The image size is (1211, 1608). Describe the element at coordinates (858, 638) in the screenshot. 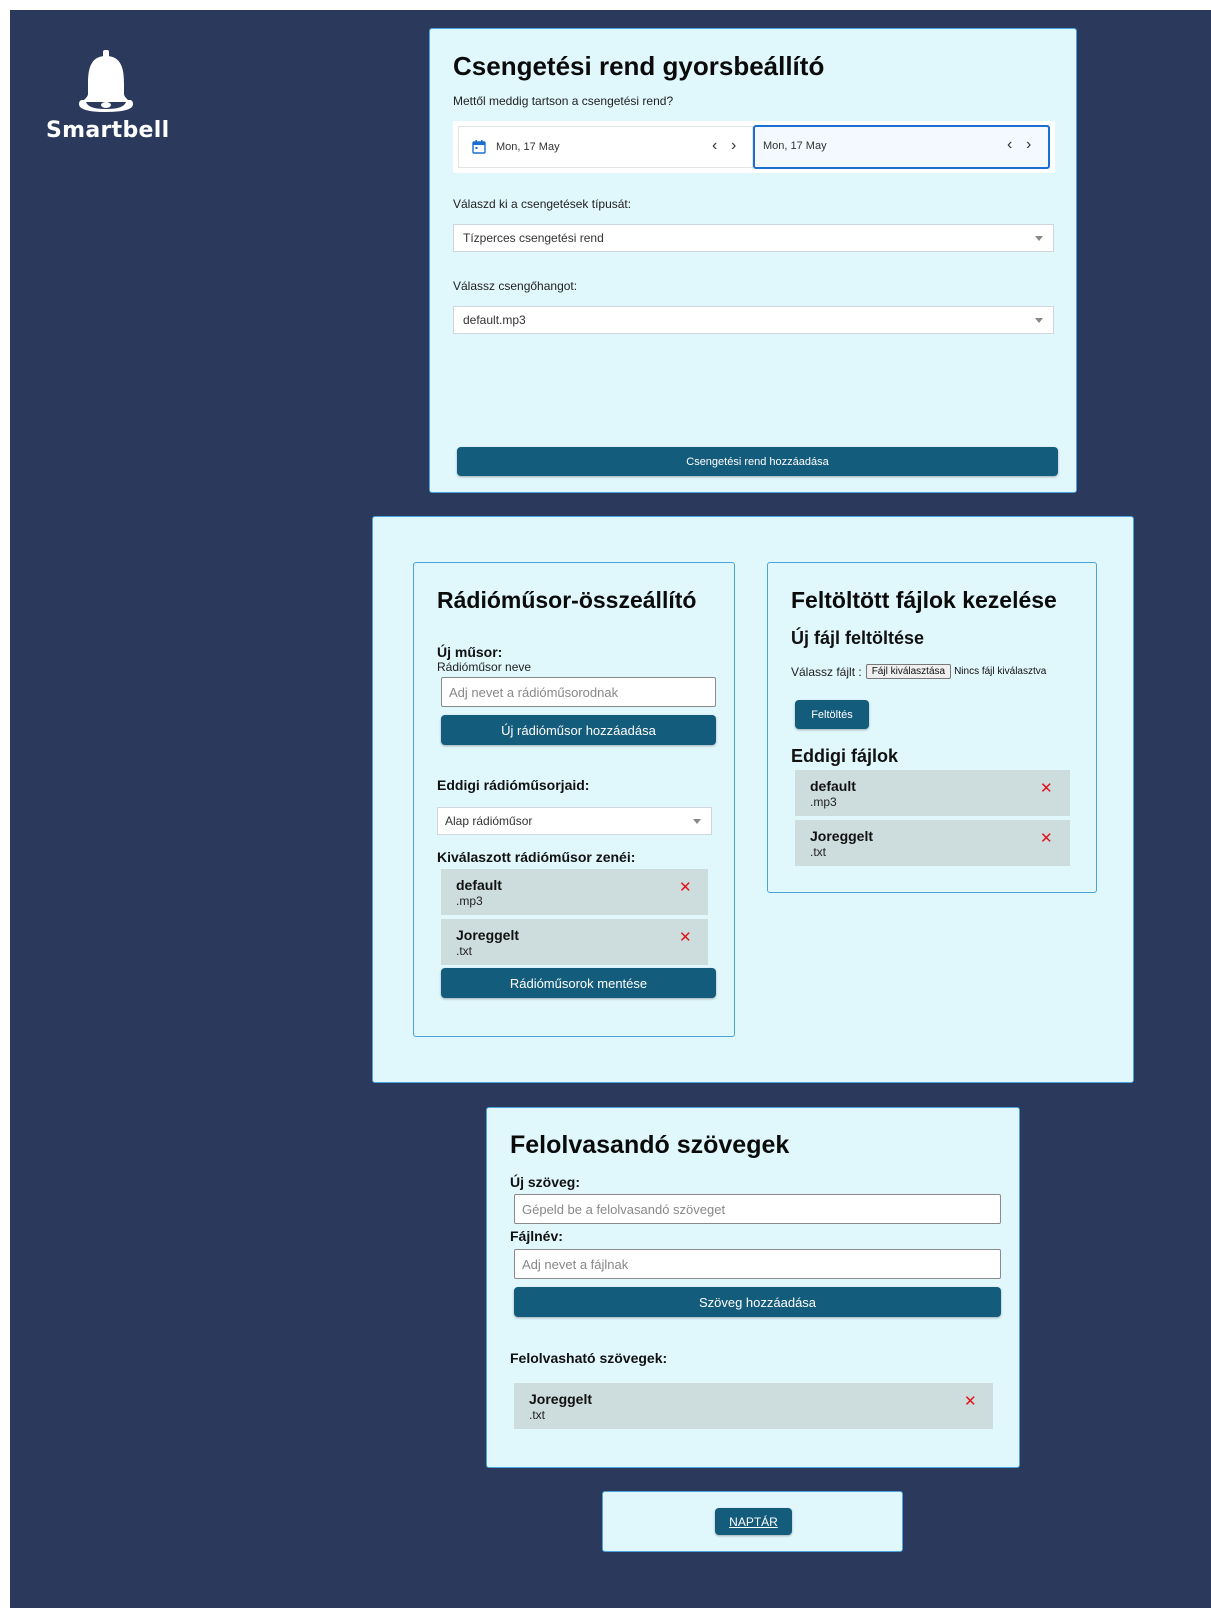

I see `upload-title: Új fájl feltöltése` at that location.